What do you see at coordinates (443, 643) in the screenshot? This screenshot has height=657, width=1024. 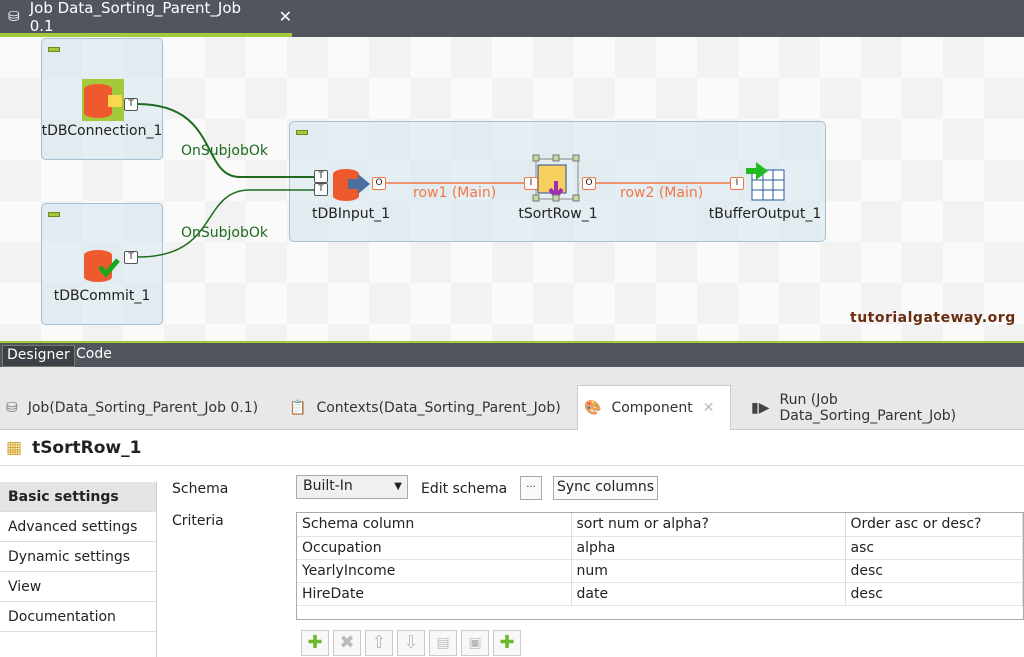 I see `copy-icon: ▤` at bounding box center [443, 643].